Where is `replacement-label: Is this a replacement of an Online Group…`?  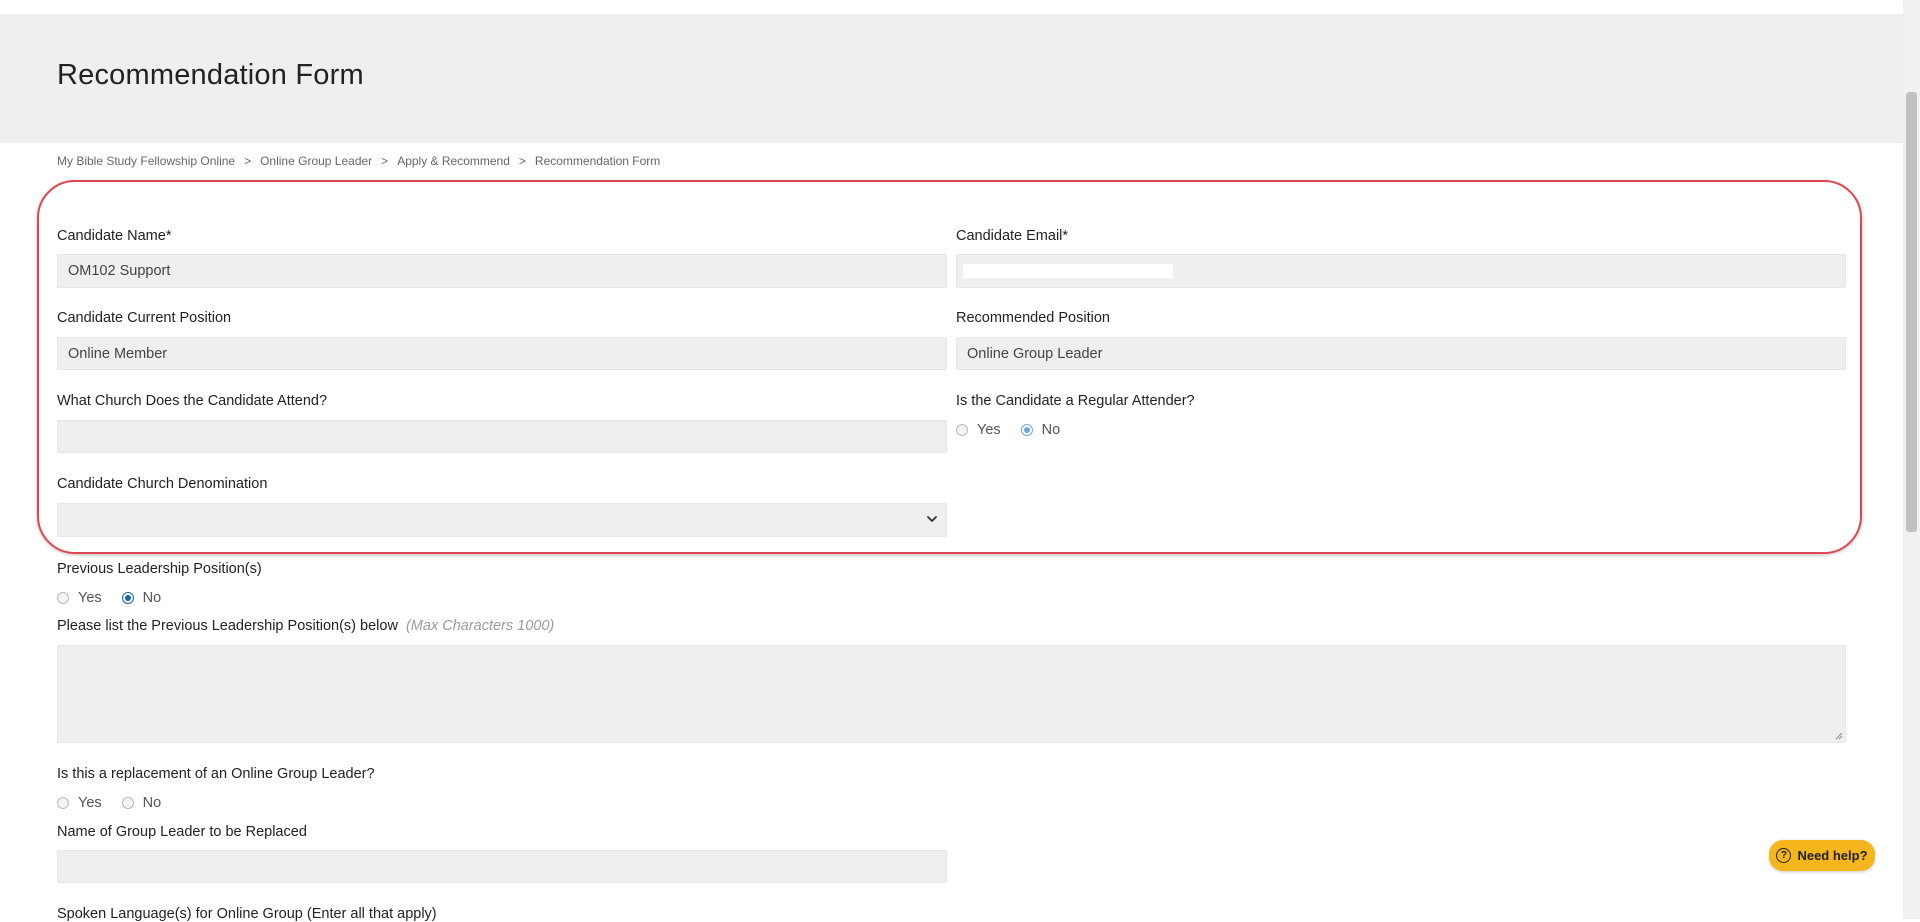 replacement-label: Is this a replacement of an Online Group… is located at coordinates (216, 774).